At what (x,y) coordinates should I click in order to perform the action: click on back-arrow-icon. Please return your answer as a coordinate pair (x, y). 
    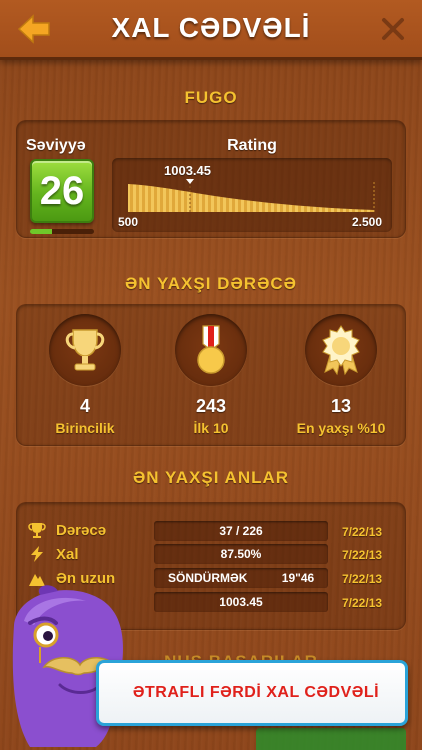
    Looking at the image, I should click on (33, 29).